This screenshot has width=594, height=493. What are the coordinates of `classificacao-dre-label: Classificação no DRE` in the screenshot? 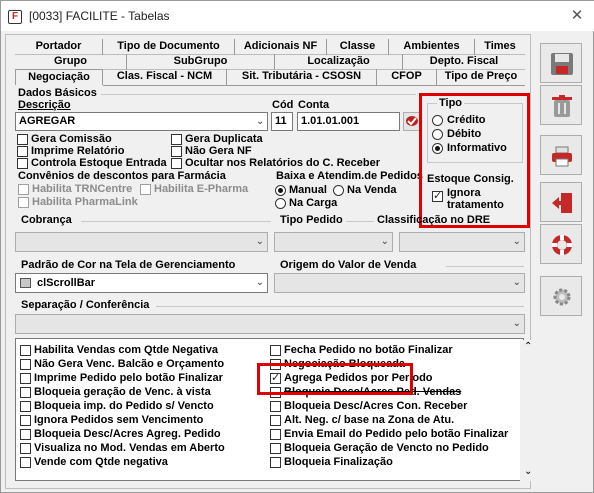 It's located at (434, 220).